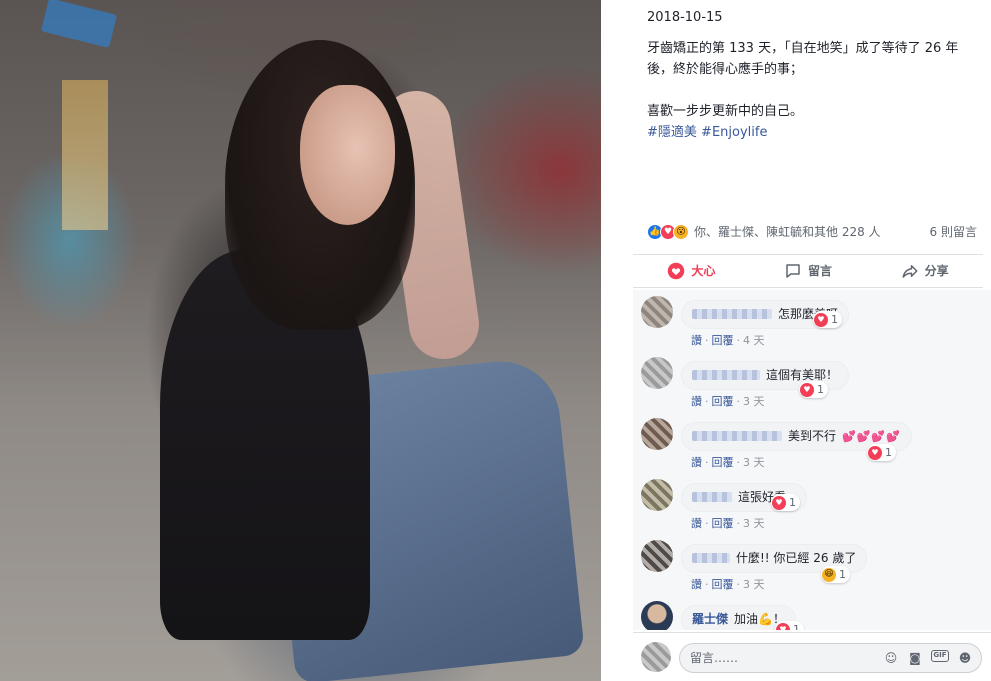  I want to click on post-action-bar: 大心 留言 分享, so click(808, 271).